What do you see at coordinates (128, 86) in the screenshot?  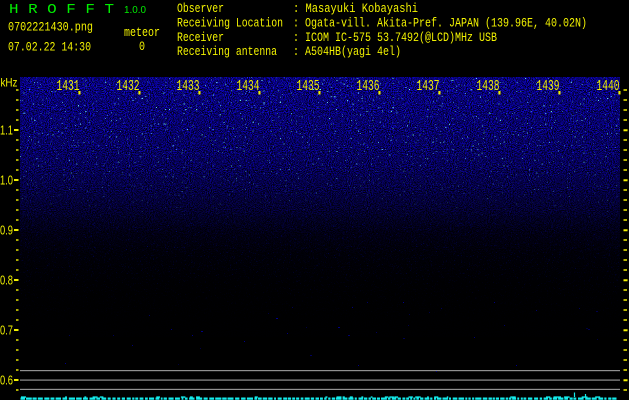 I see `svg-text: 1432` at bounding box center [128, 86].